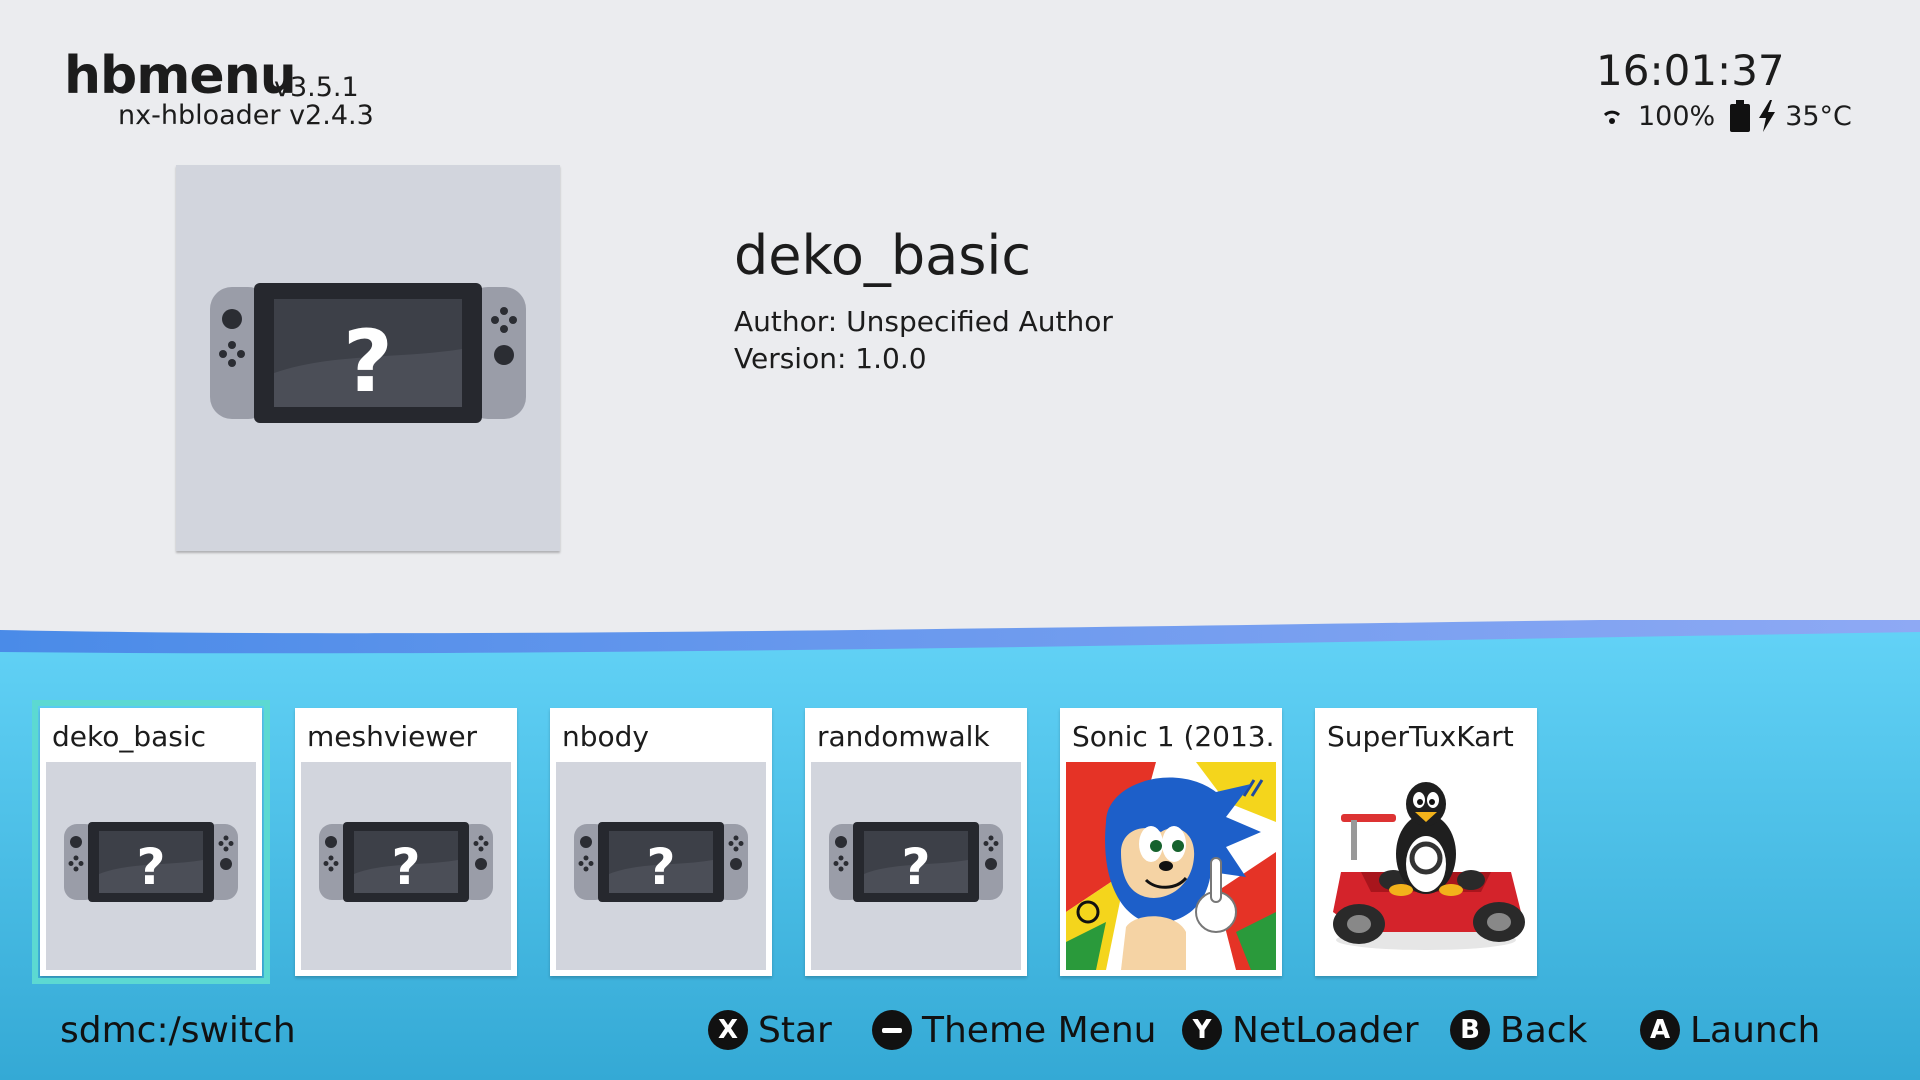 This screenshot has height=1080, width=1920. What do you see at coordinates (1818, 116) in the screenshot?
I see `temperature: 35°C` at bounding box center [1818, 116].